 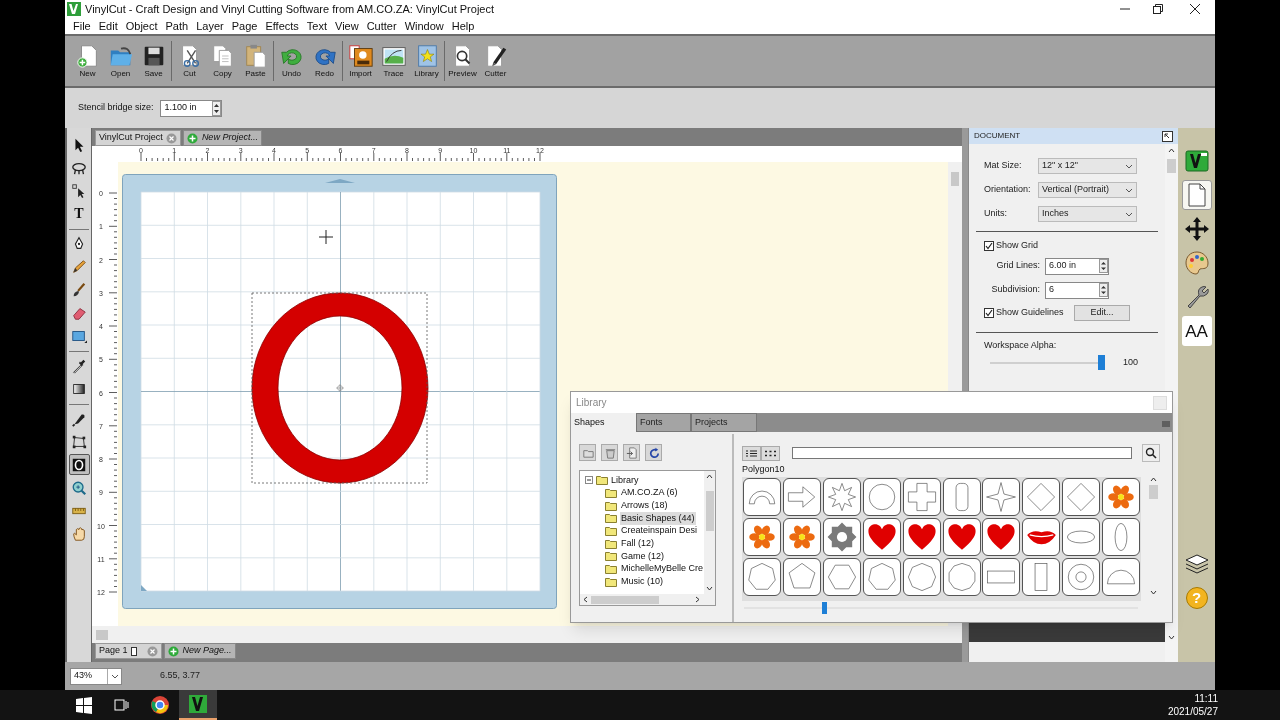 I want to click on import-button: Import, so click(x=360, y=61).